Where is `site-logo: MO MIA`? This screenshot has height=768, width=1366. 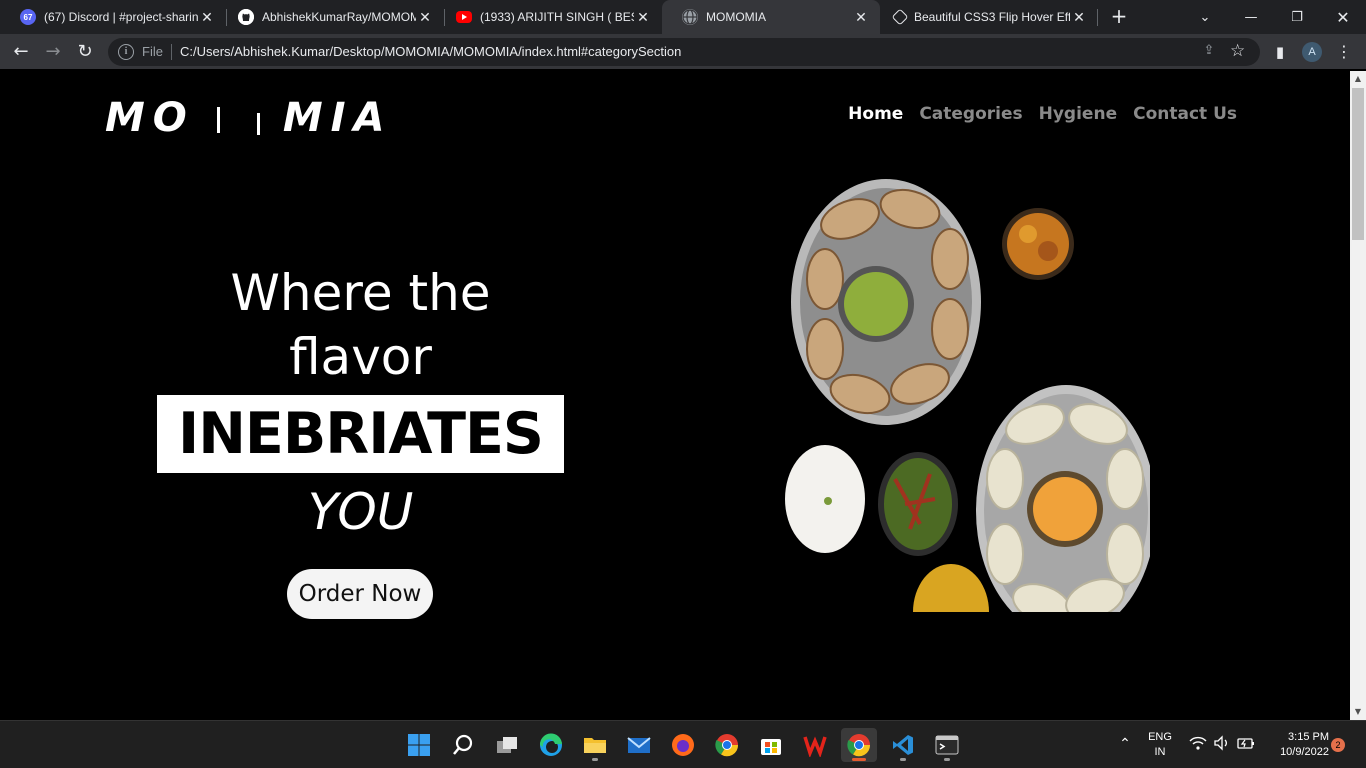 site-logo: MO MIA is located at coordinates (248, 118).